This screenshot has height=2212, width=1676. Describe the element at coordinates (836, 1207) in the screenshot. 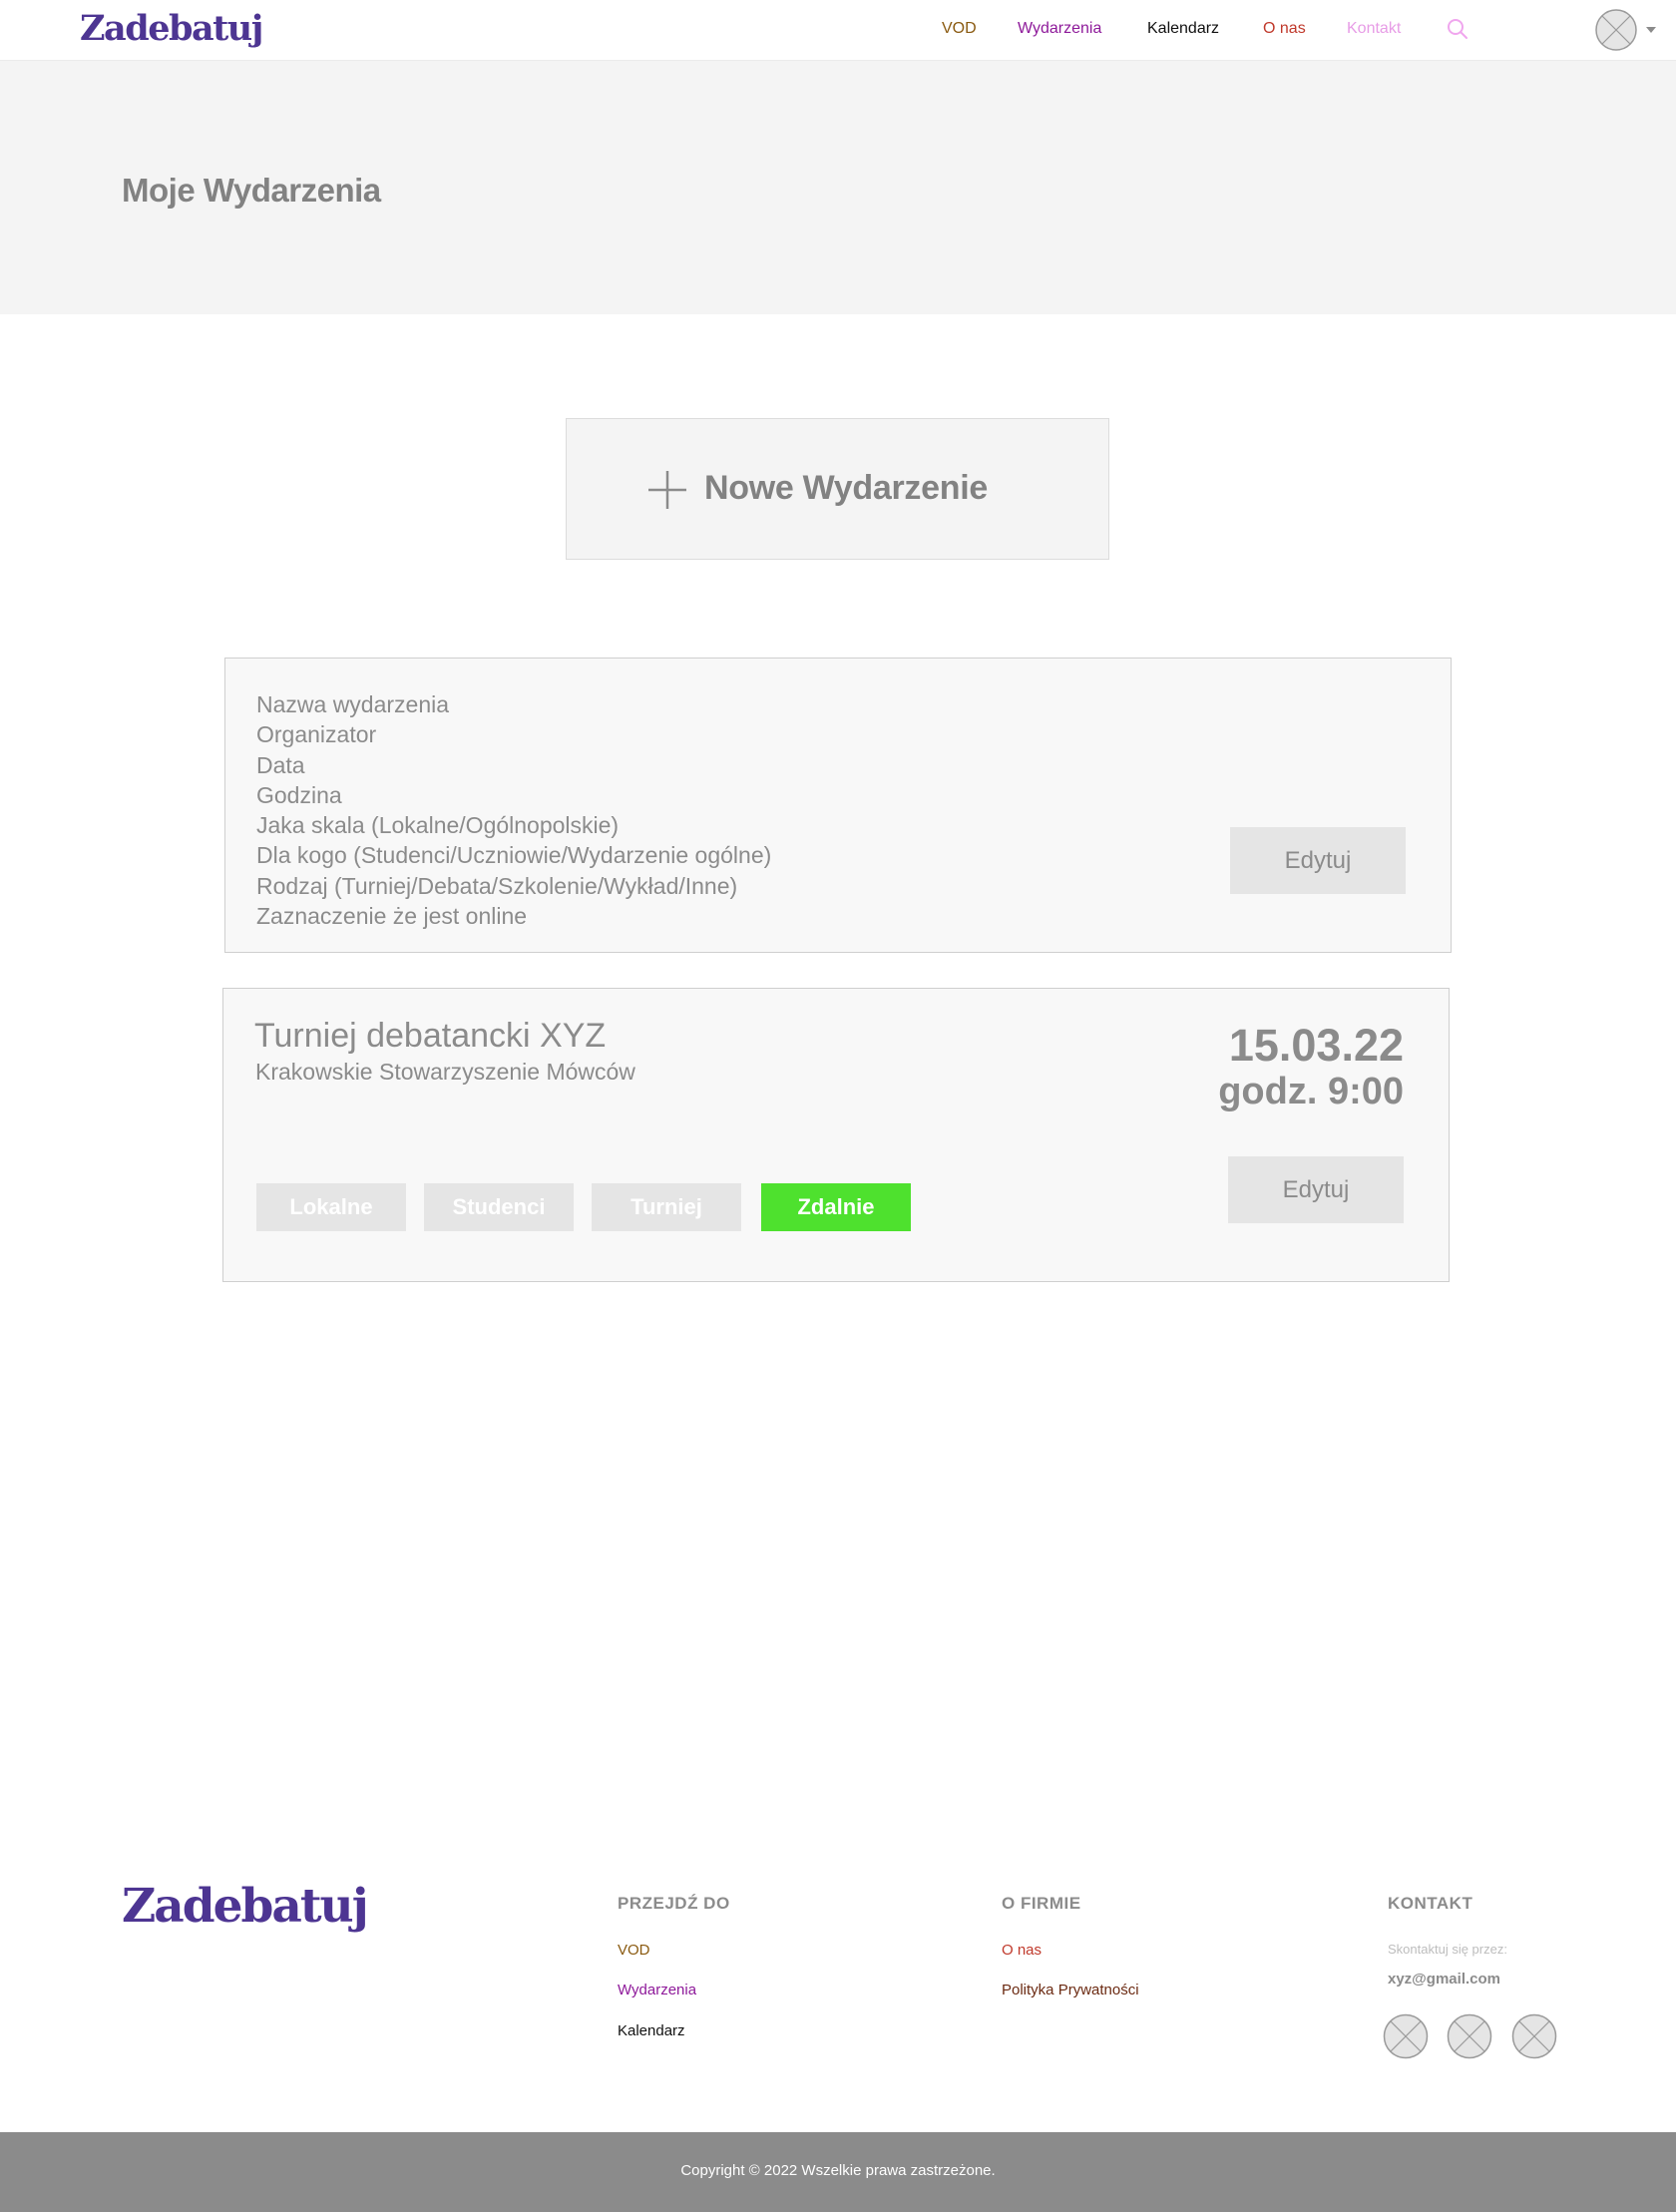

I see `tag-online: Zdalnie` at that location.